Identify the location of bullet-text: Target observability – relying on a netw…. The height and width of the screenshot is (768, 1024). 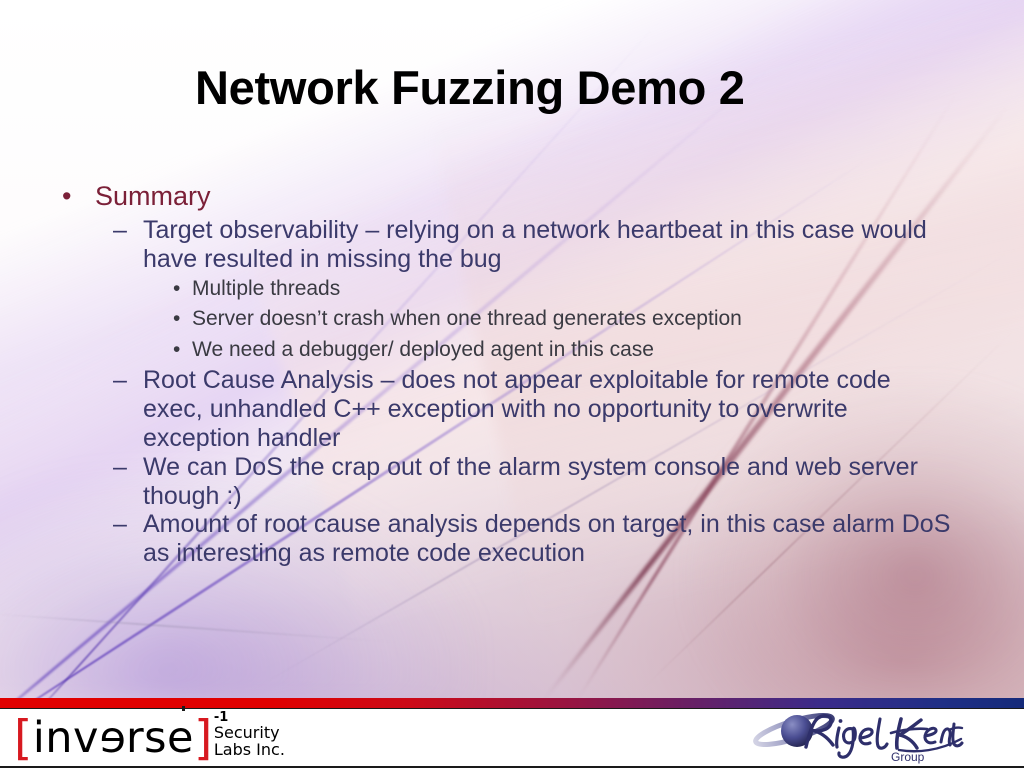
(535, 244).